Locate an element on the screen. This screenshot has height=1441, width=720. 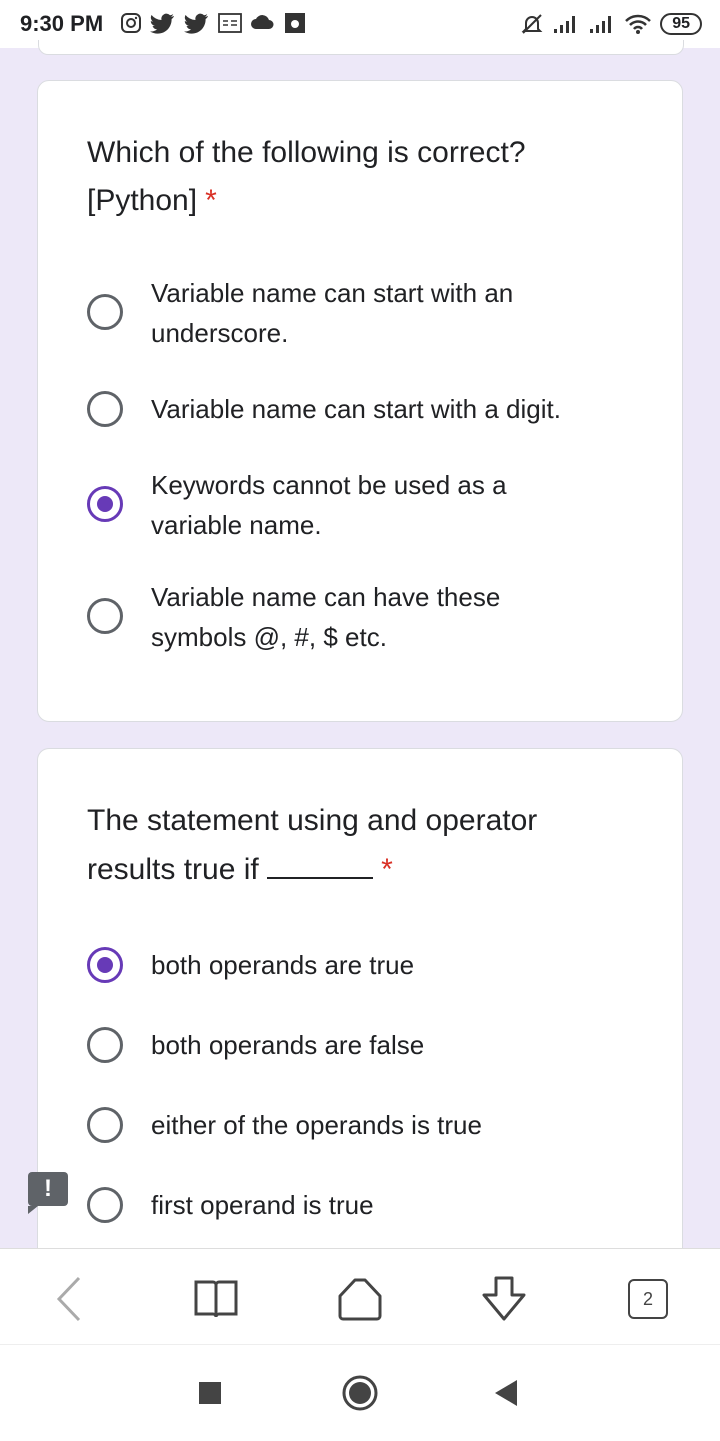
reading-mode-button is located at coordinates (216, 1299).